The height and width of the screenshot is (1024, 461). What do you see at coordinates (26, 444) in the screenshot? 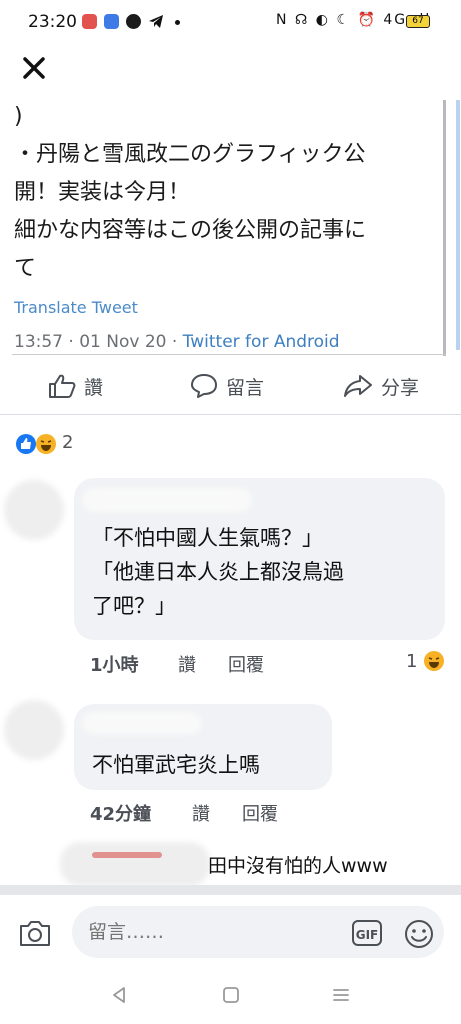
I see `like-reaction-icon` at bounding box center [26, 444].